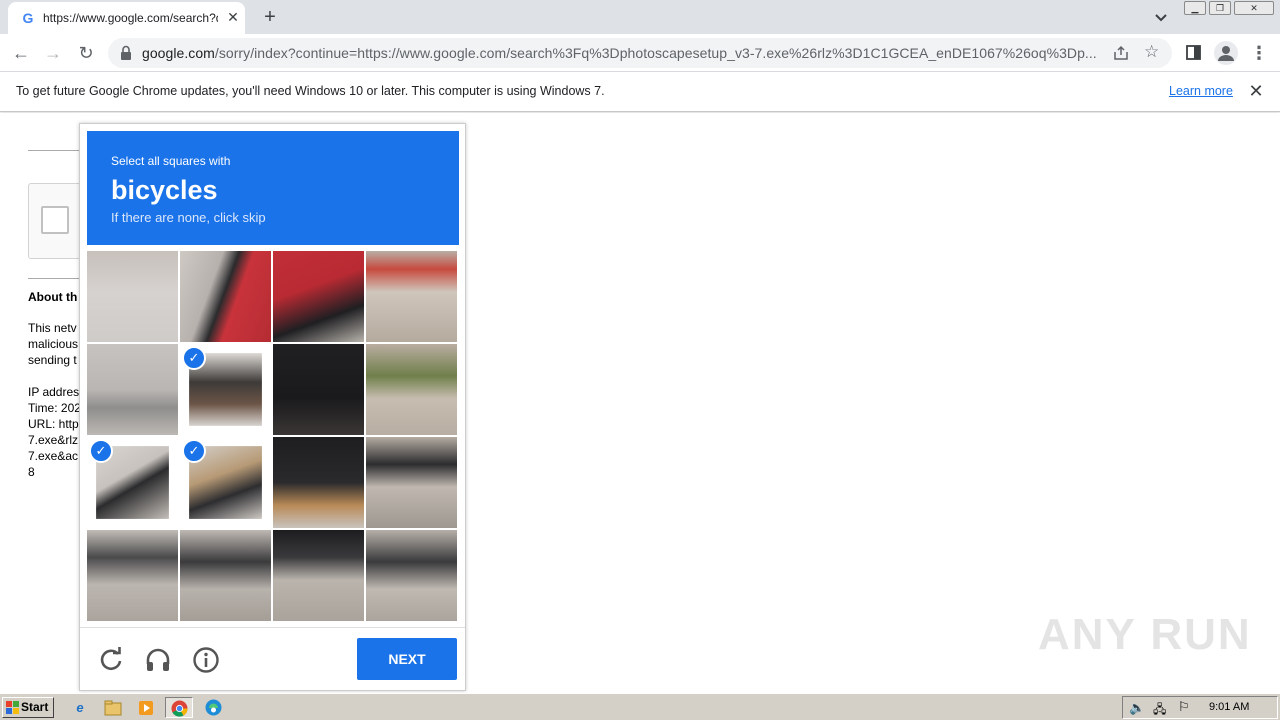  I want to click on edge-browser-icon, so click(213, 707).